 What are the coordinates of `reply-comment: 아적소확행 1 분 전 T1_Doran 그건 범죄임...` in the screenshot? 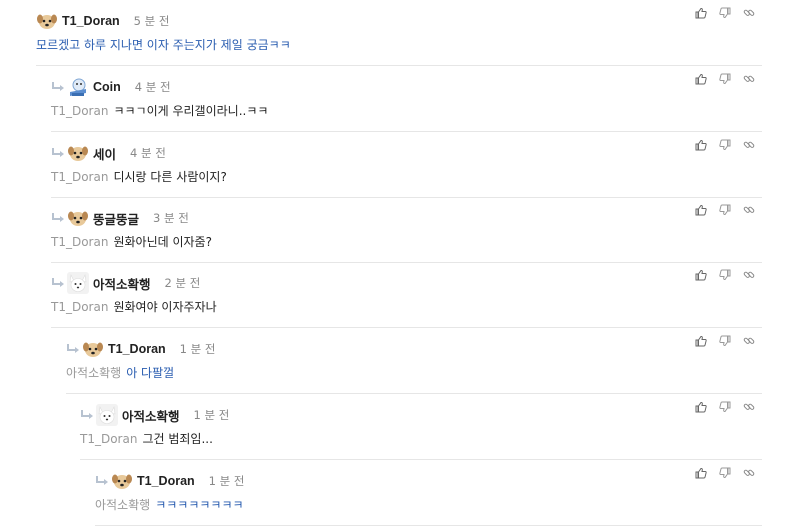 It's located at (421, 427).